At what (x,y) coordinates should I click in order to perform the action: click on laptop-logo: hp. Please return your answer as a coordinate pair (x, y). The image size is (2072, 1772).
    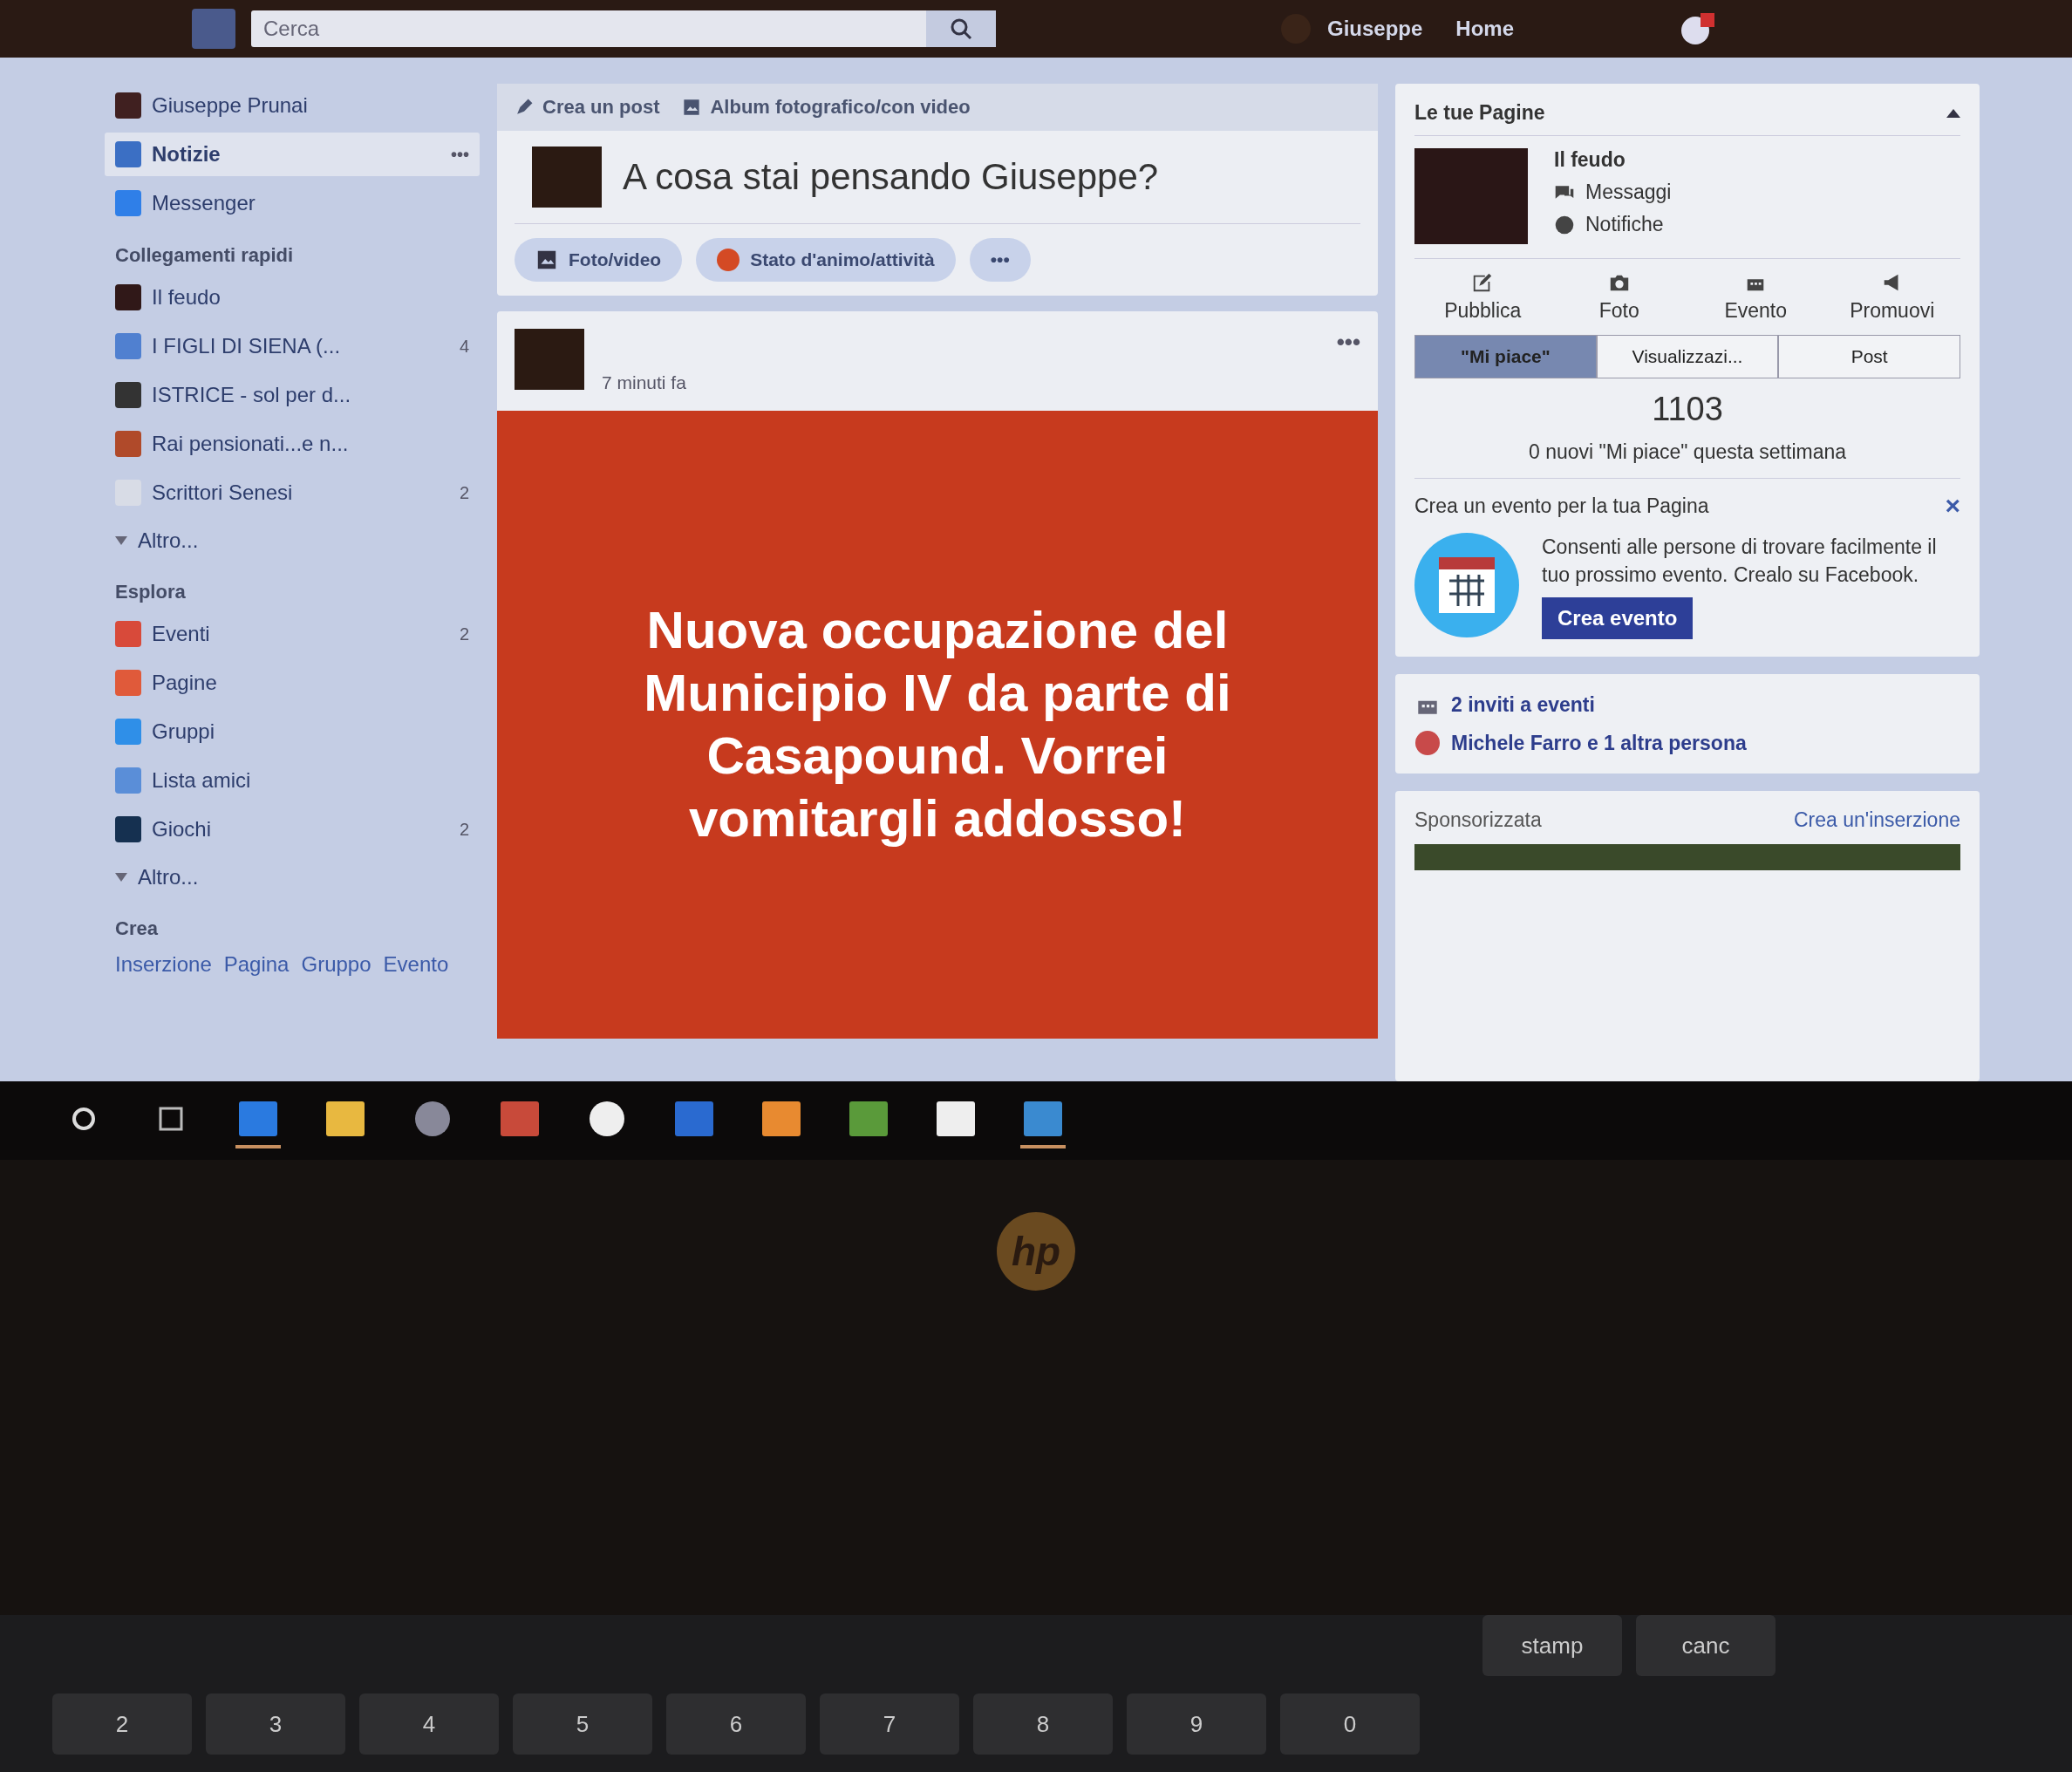
    Looking at the image, I should click on (1036, 1251).